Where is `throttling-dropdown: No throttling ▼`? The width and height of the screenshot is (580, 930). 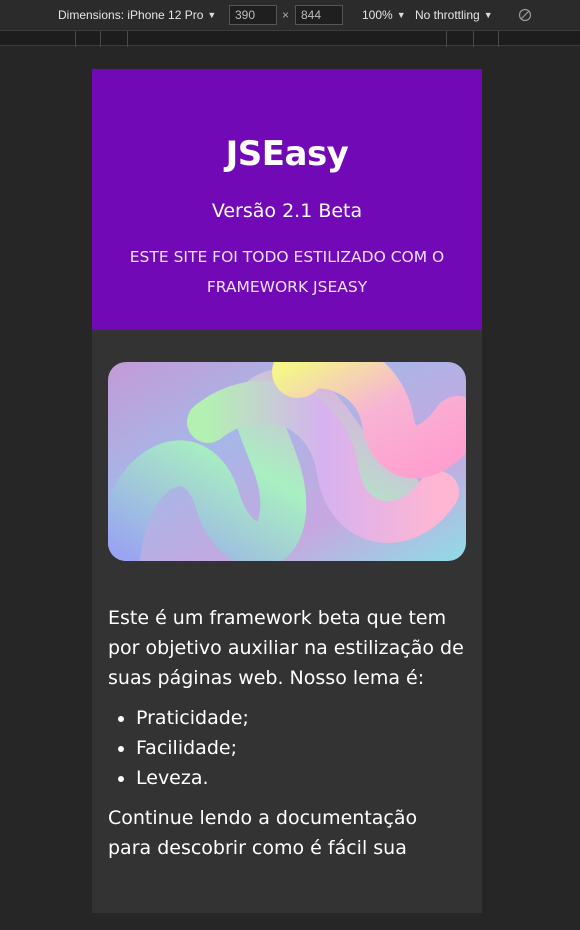
throttling-dropdown: No throttling ▼ is located at coordinates (454, 15).